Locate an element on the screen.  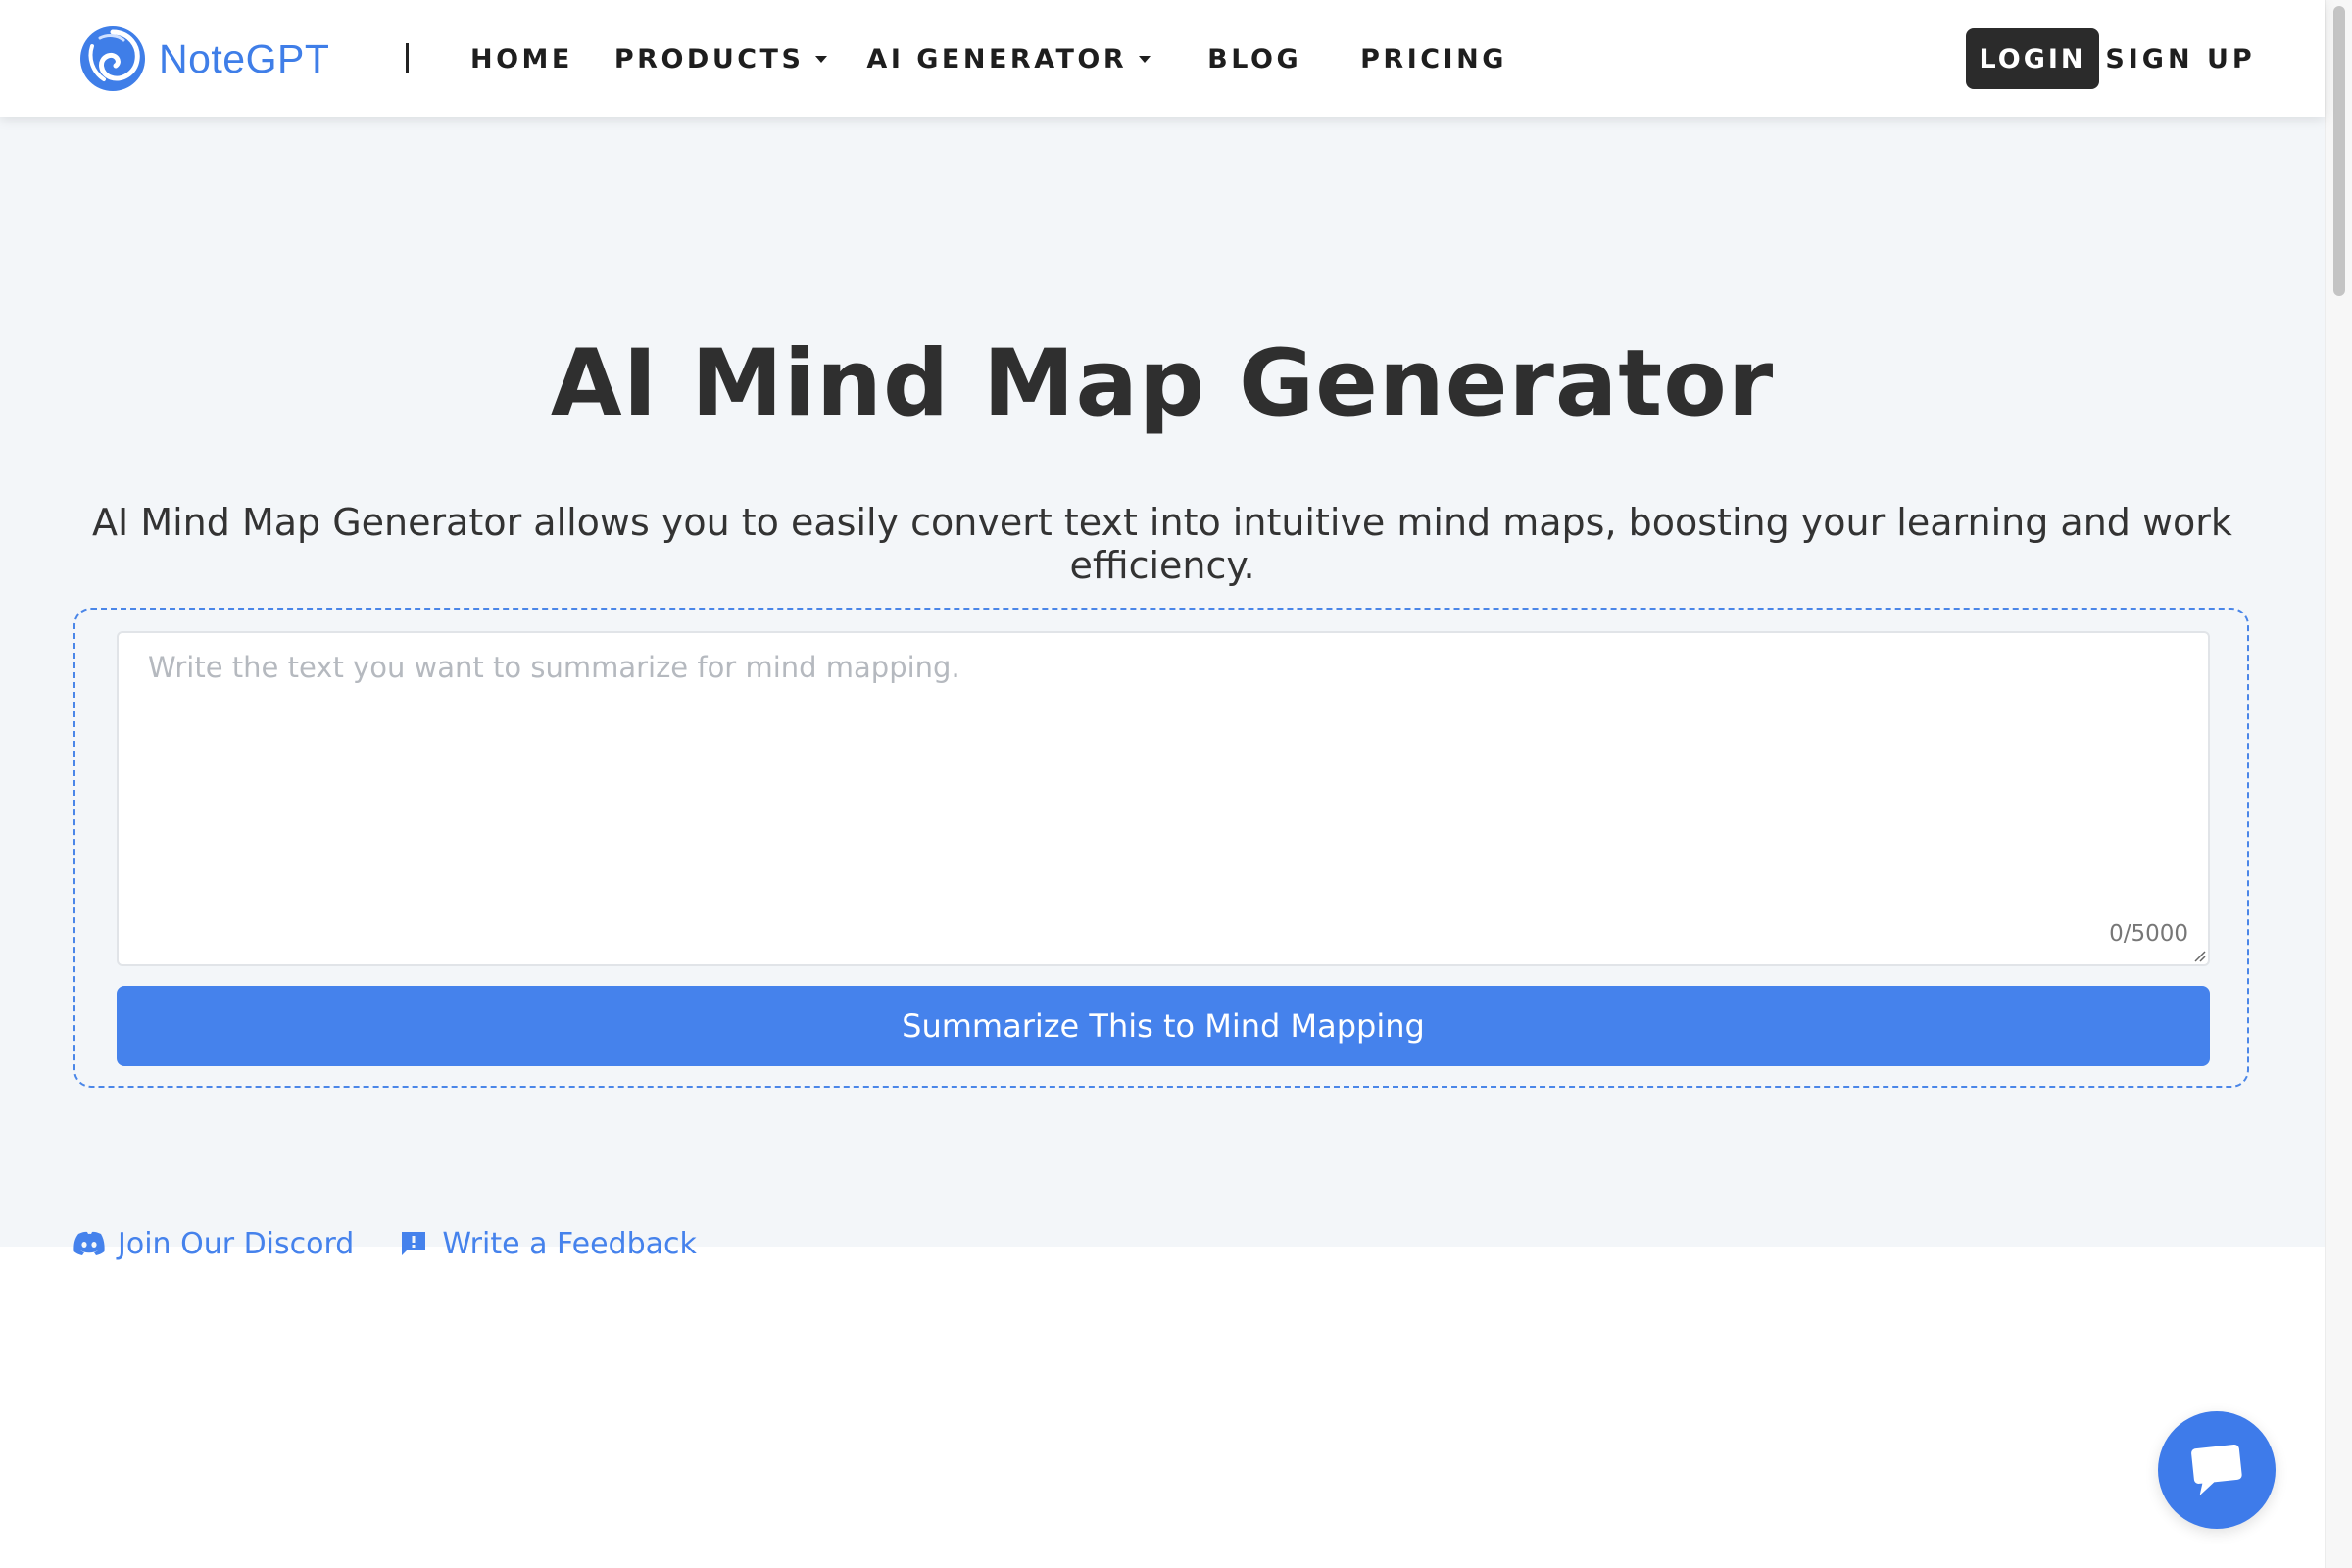
login-button: LOGIN is located at coordinates (2033, 58).